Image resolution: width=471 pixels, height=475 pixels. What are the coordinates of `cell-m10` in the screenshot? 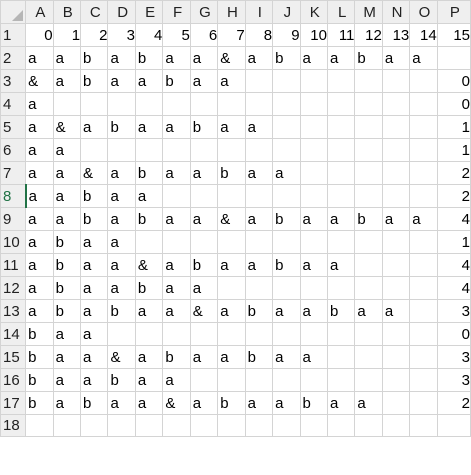 It's located at (368, 242).